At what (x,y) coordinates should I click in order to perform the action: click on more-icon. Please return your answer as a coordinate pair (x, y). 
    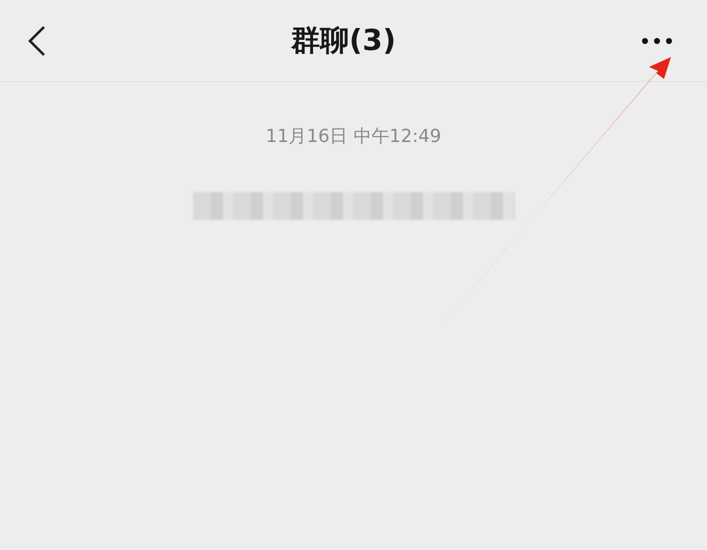
    Looking at the image, I should click on (657, 40).